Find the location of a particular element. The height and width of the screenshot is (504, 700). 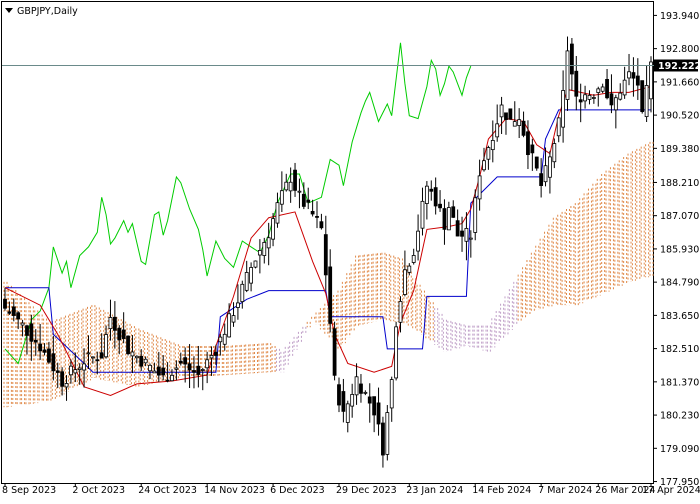

time-tick-label: 8 Sep 2023 is located at coordinates (29, 490).